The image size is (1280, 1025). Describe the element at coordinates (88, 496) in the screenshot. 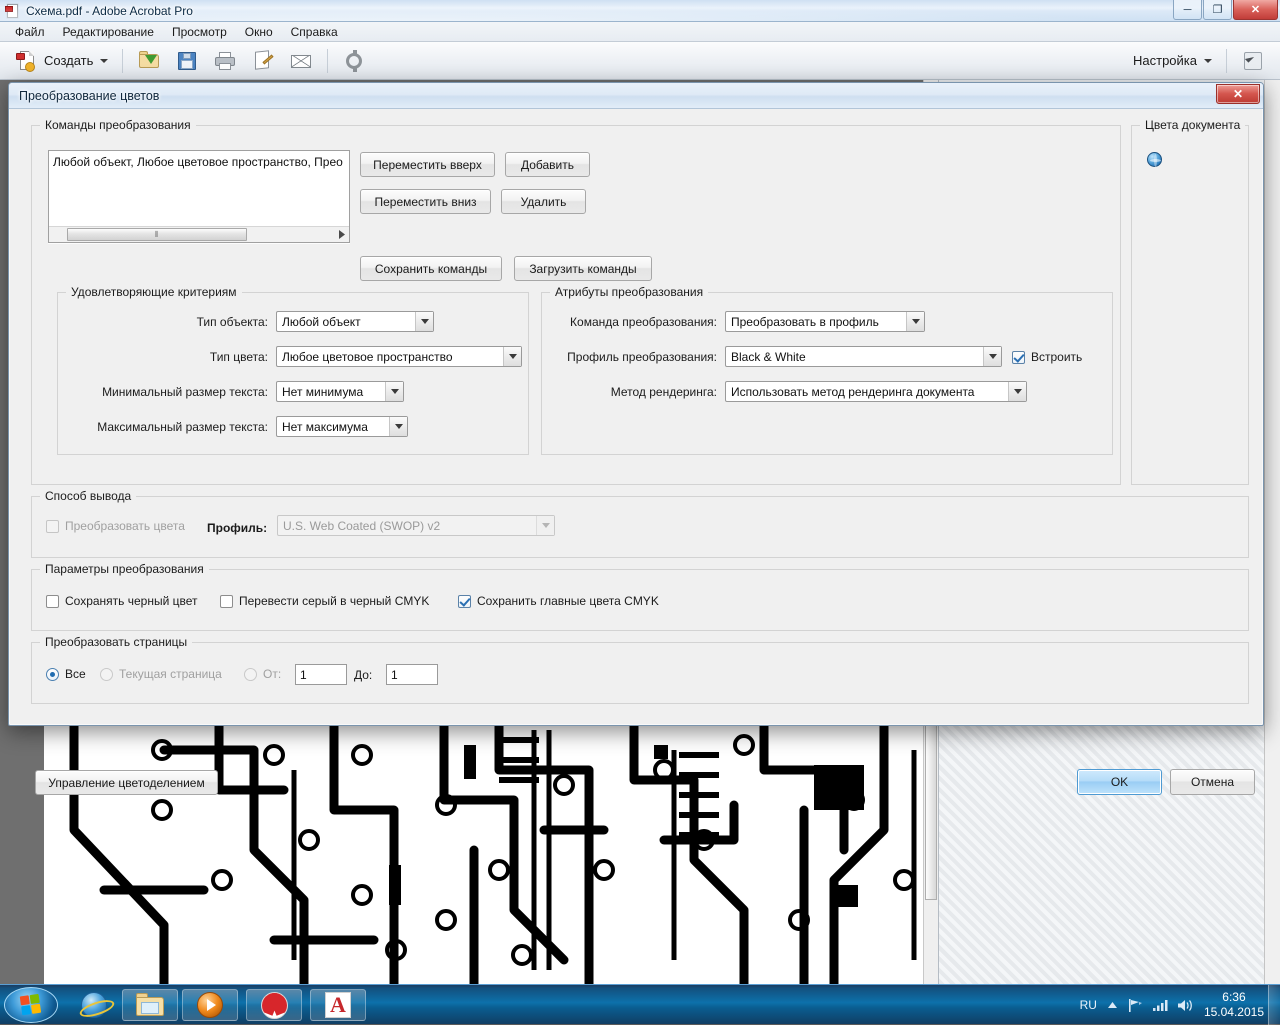

I see `output-intent-legend: Способ вывода` at that location.